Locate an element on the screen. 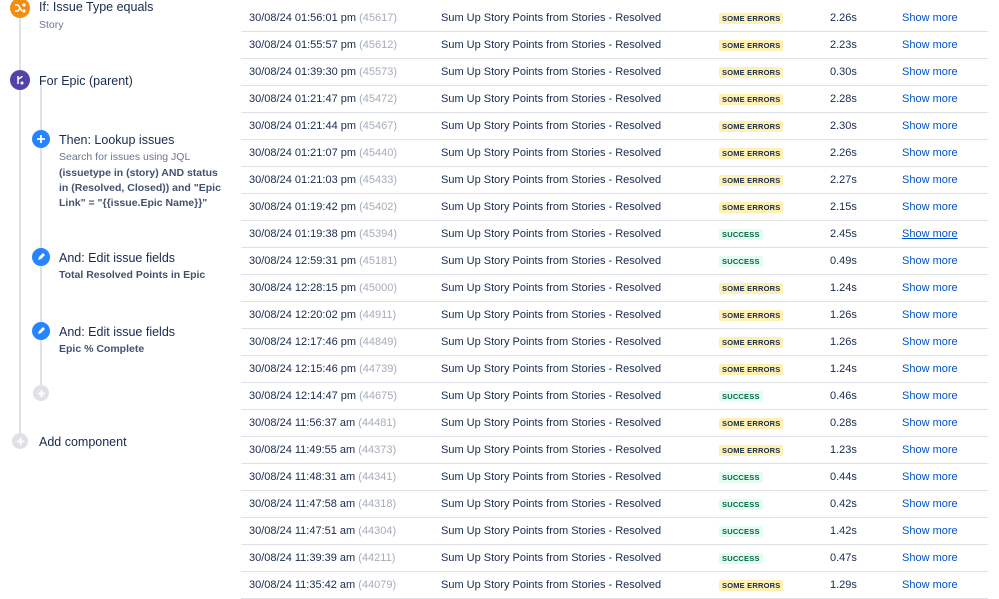 Image resolution: width=999 pixels, height=599 pixels. execution-date: 30/08/24 01:56:01 pm is located at coordinates (303, 18).